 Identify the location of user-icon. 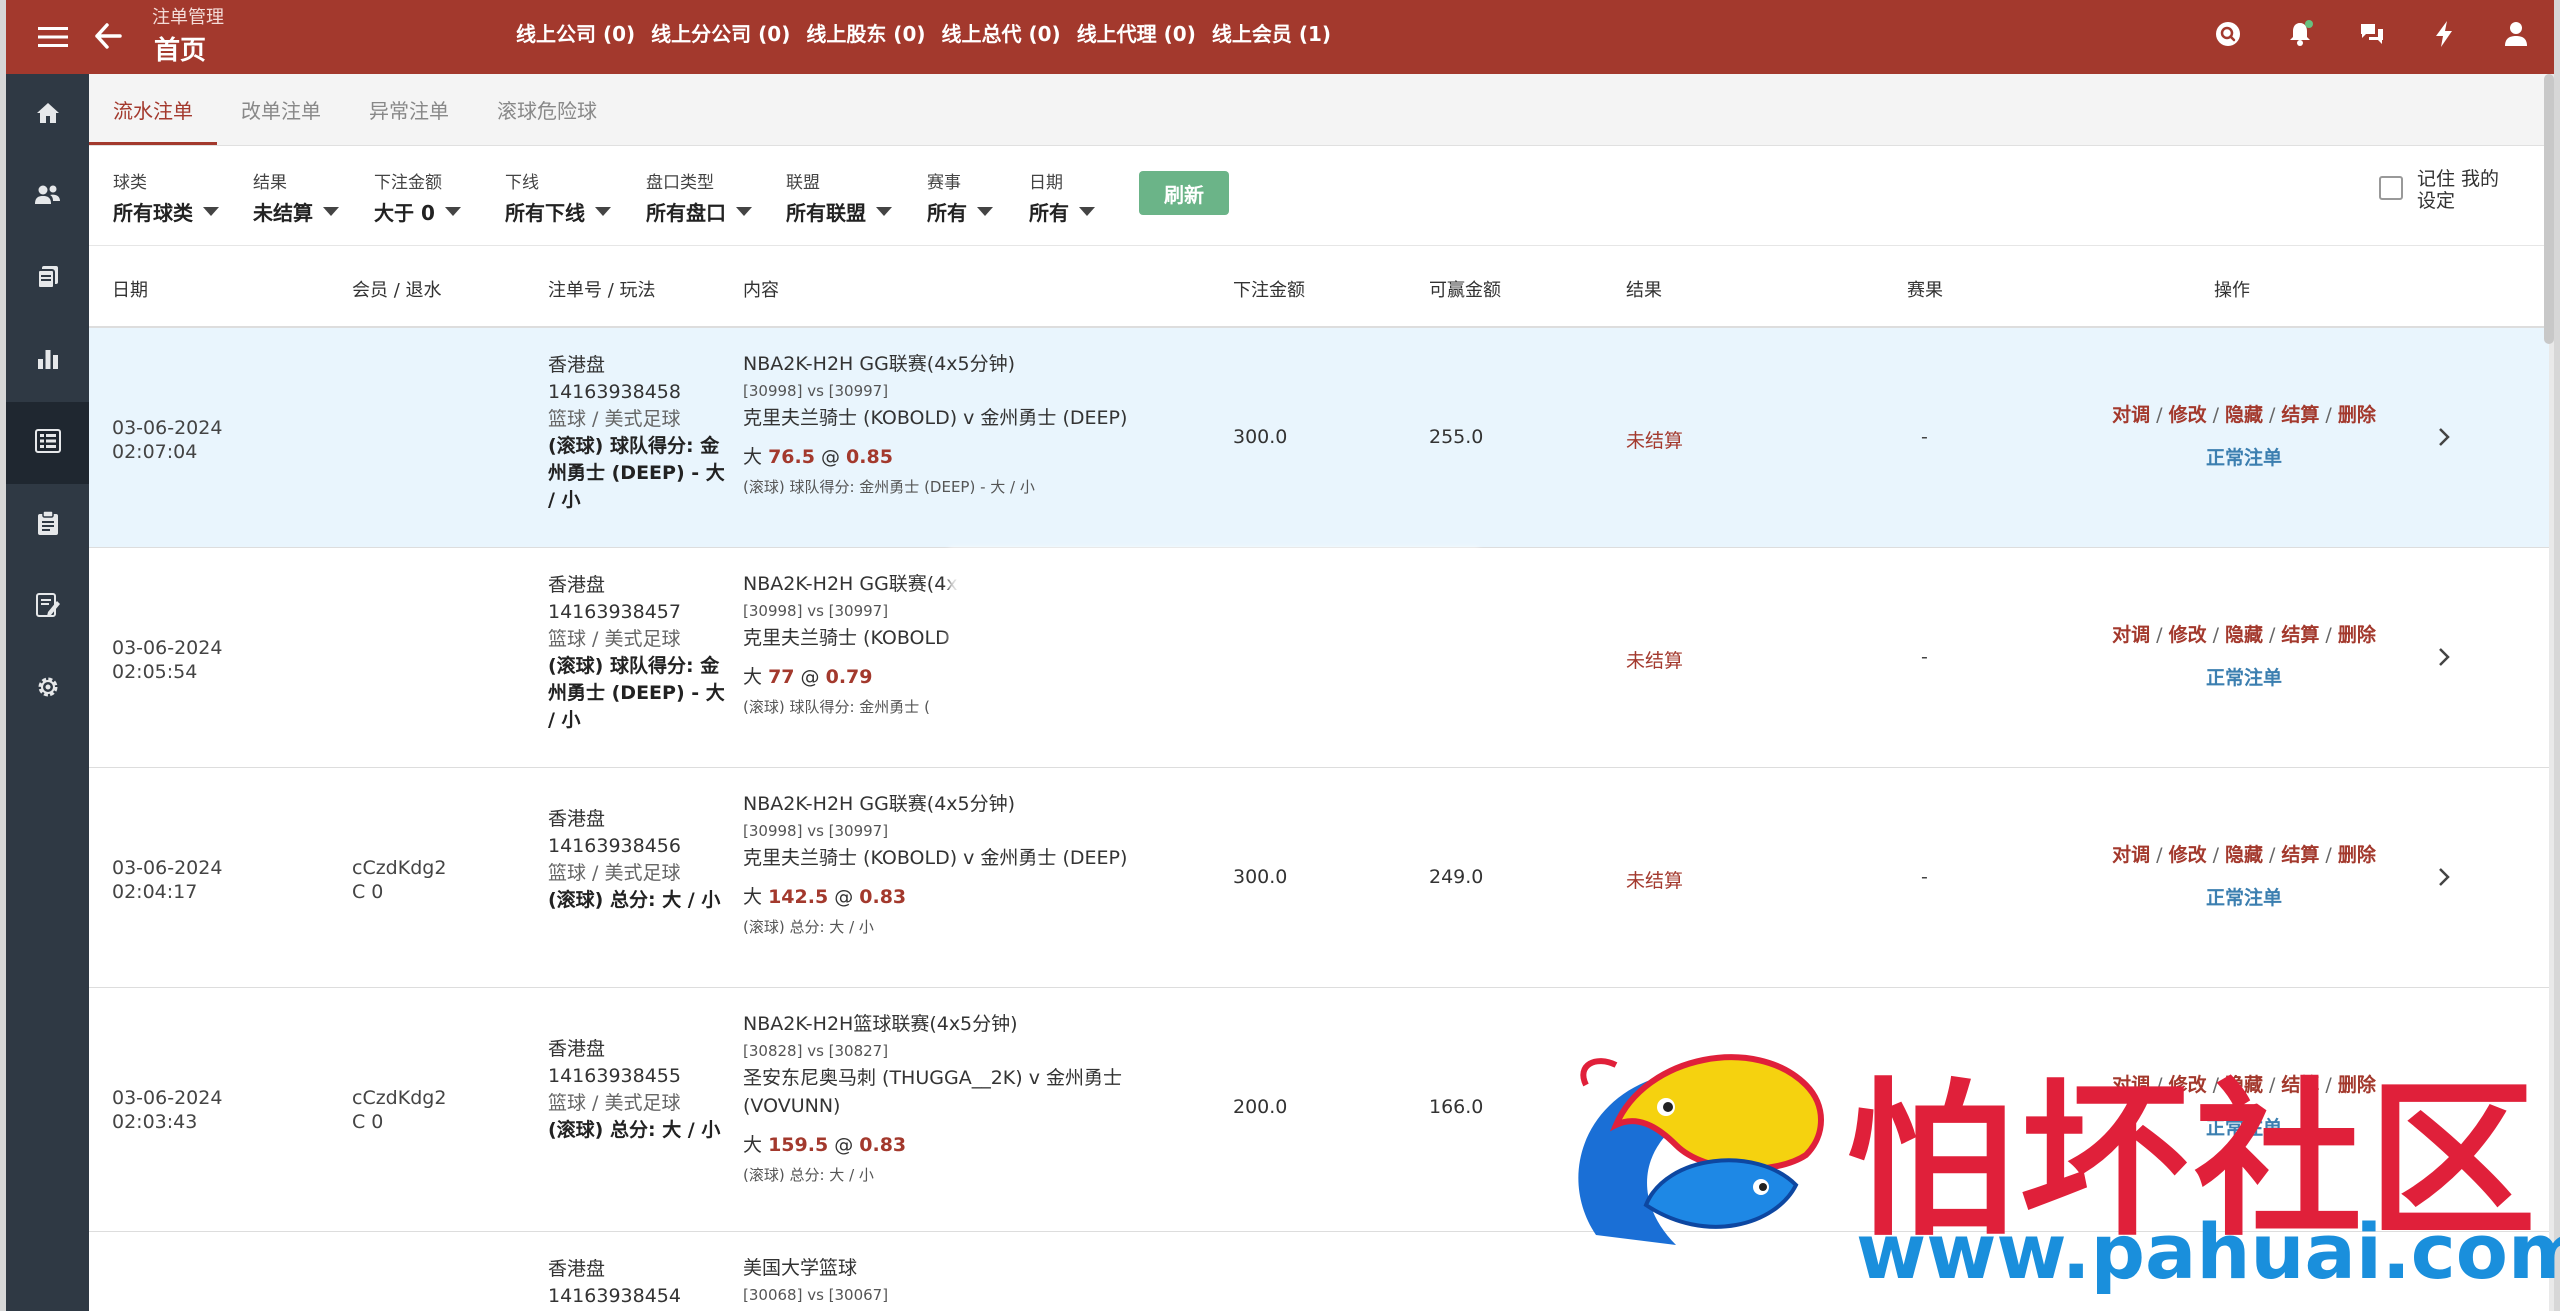
(2516, 34).